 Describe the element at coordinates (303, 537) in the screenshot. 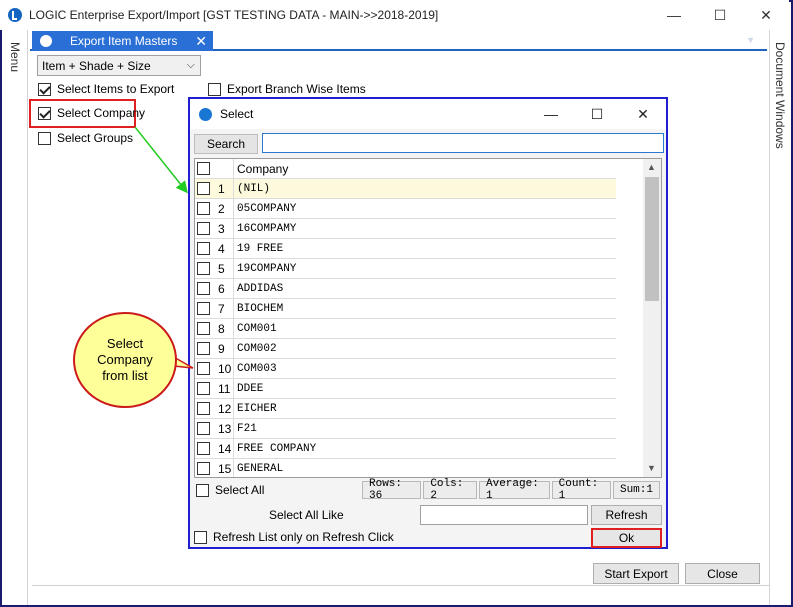

I see `refresh-only-label: Refresh List only on Refresh Click` at that location.